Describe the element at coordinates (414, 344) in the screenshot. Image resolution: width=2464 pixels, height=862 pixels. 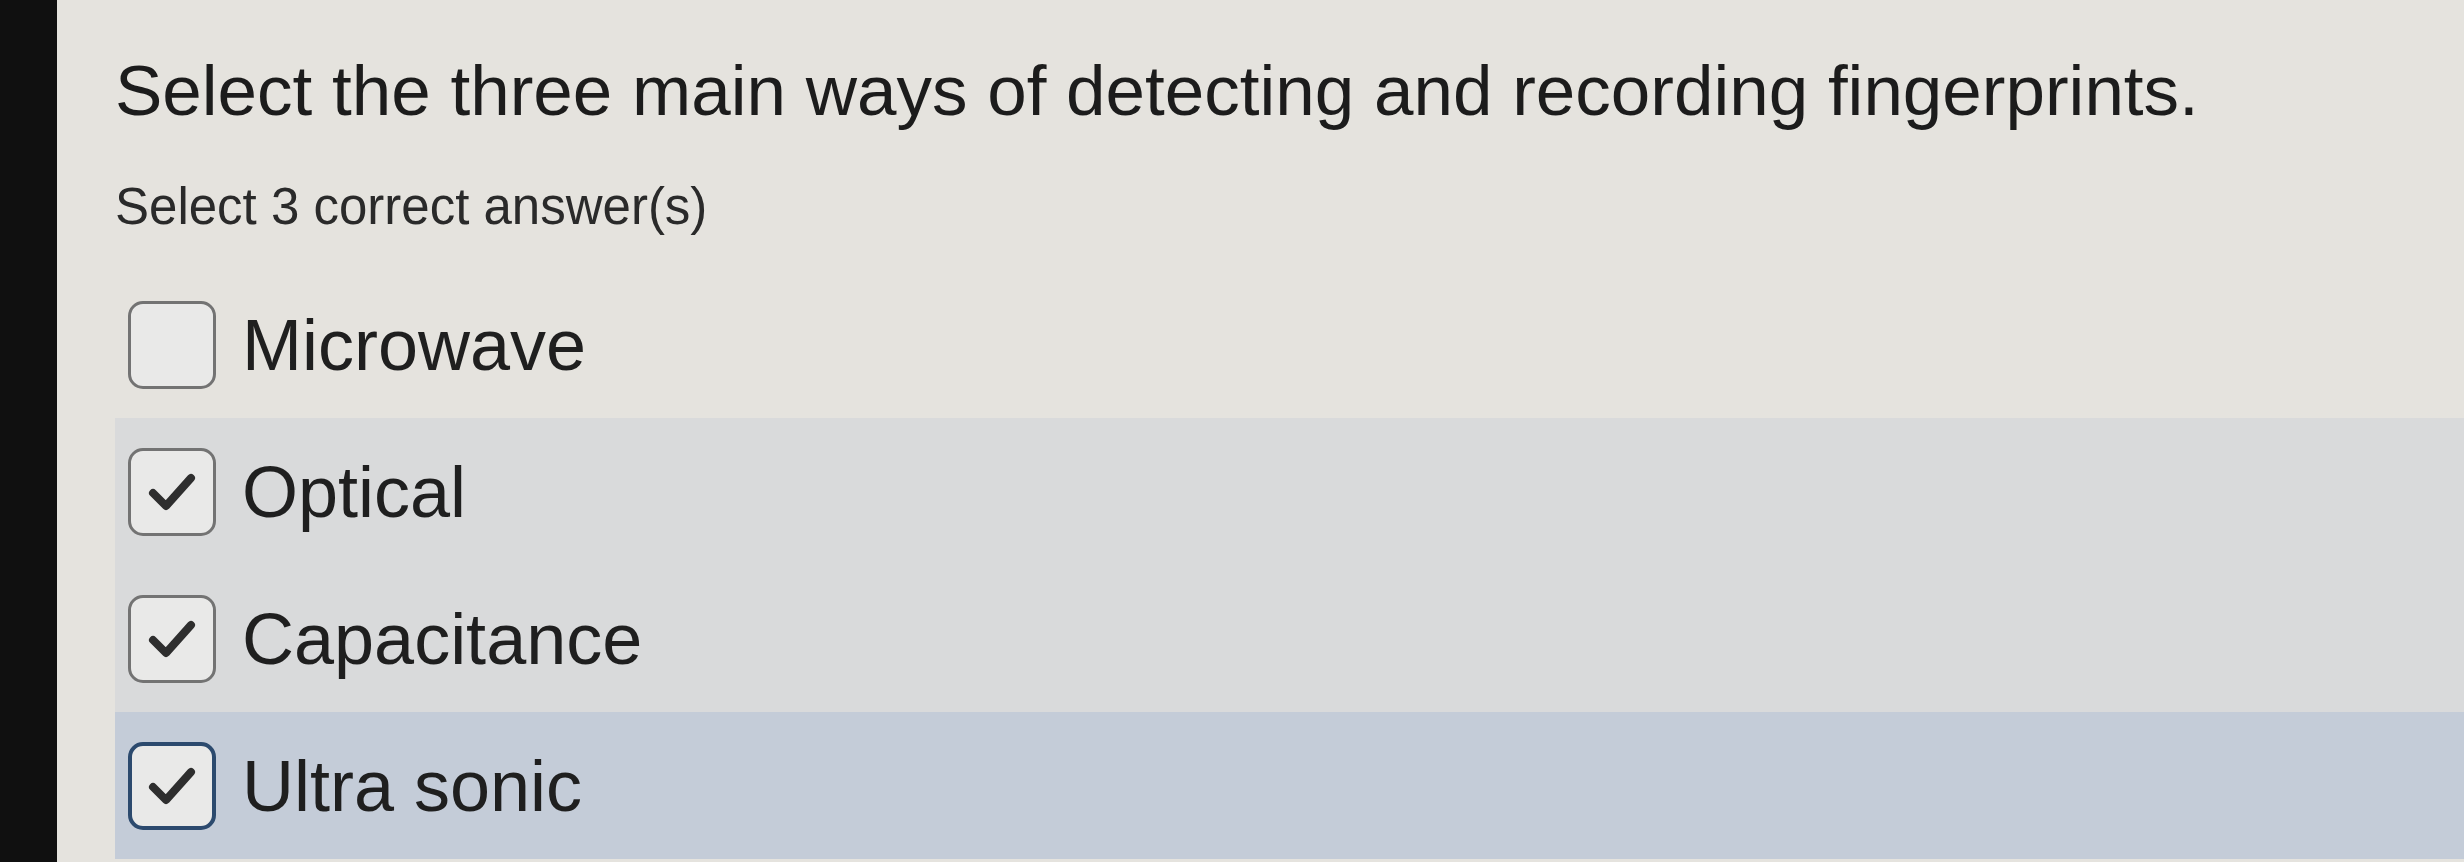
I see `answer-label: Microwave` at that location.